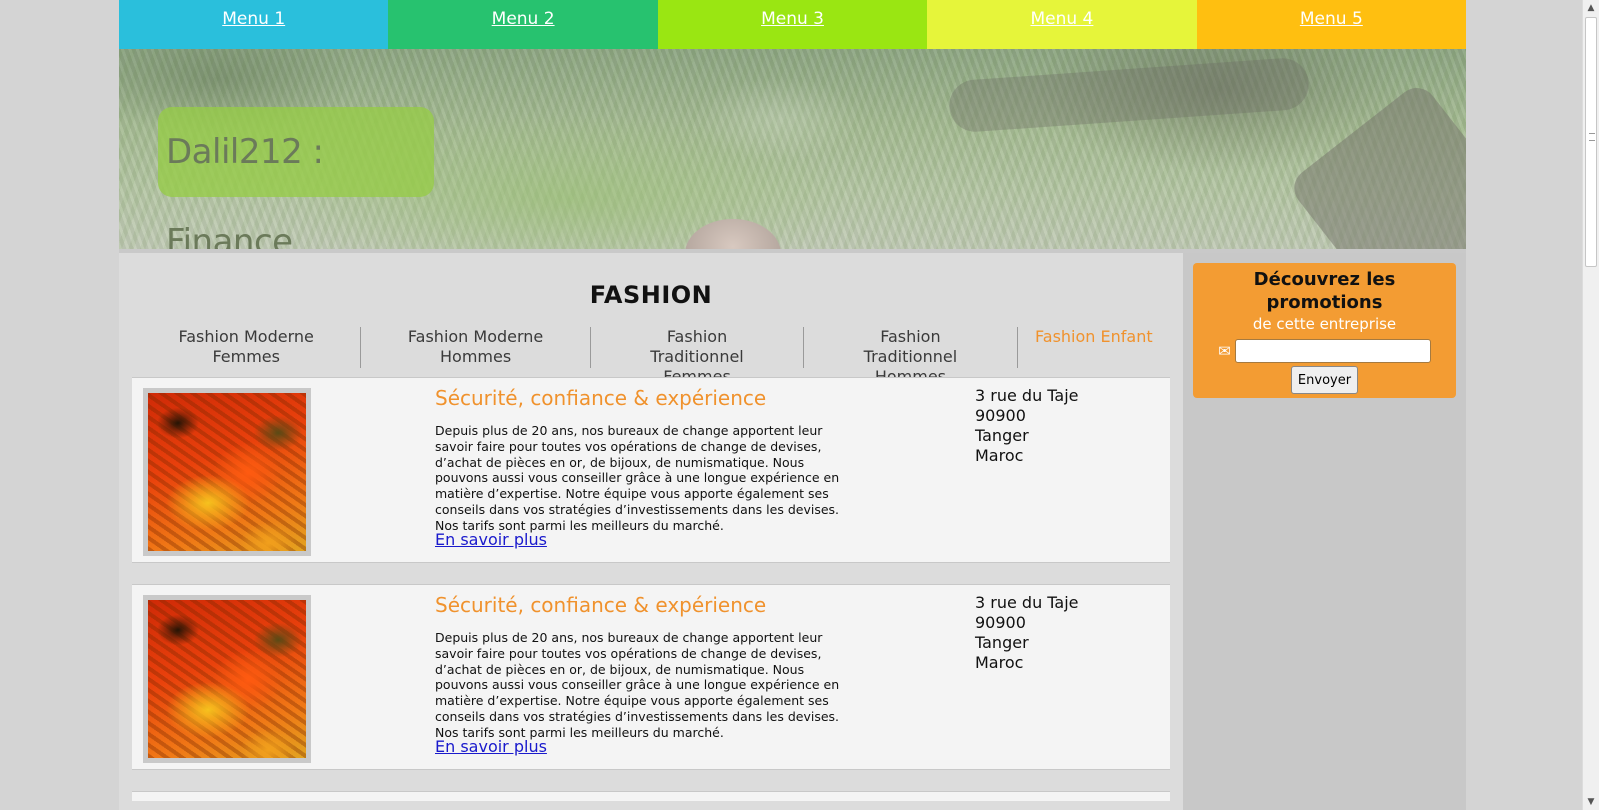 This screenshot has width=1599, height=810. What do you see at coordinates (1324, 302) in the screenshot?
I see `promo-heading-line2: promotions` at bounding box center [1324, 302].